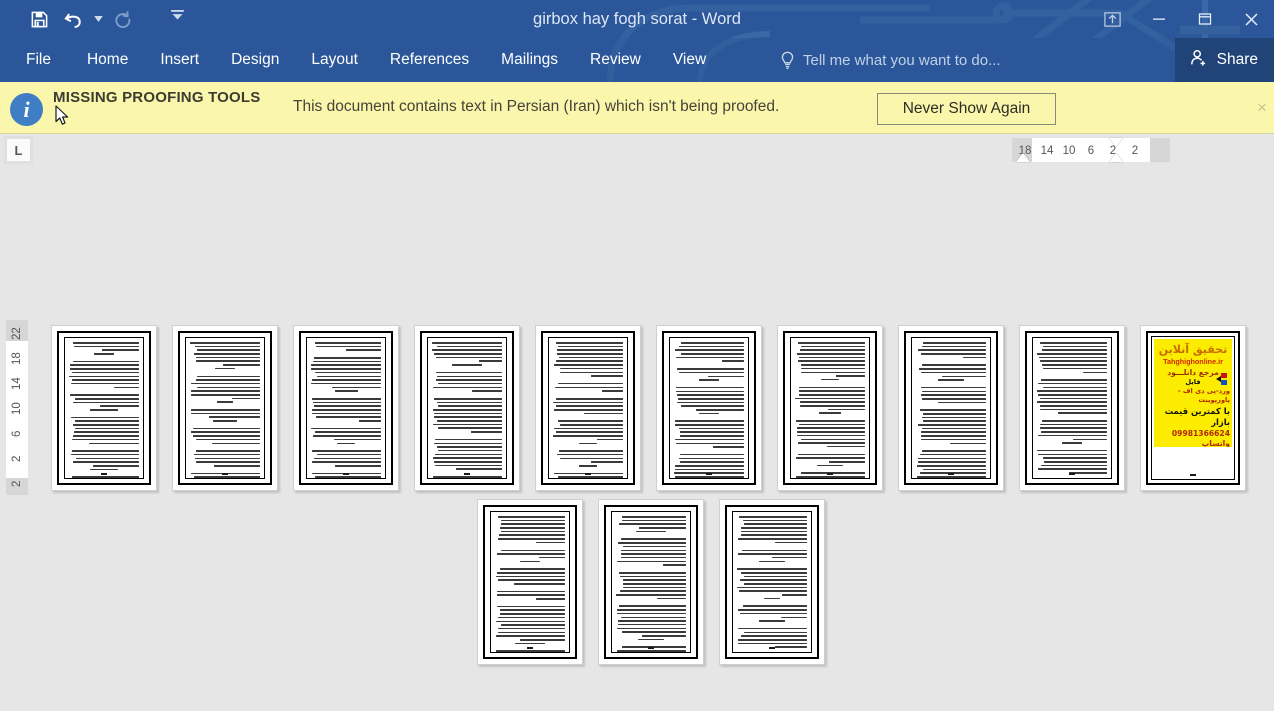  What do you see at coordinates (225, 374) in the screenshot?
I see `doc-paragraph-gap` at bounding box center [225, 374].